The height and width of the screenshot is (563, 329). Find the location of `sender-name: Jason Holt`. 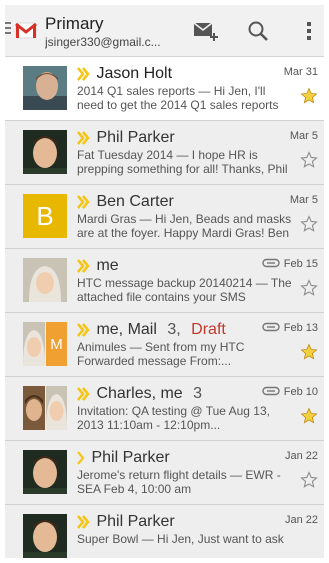

sender-name: Jason Holt is located at coordinates (134, 73).